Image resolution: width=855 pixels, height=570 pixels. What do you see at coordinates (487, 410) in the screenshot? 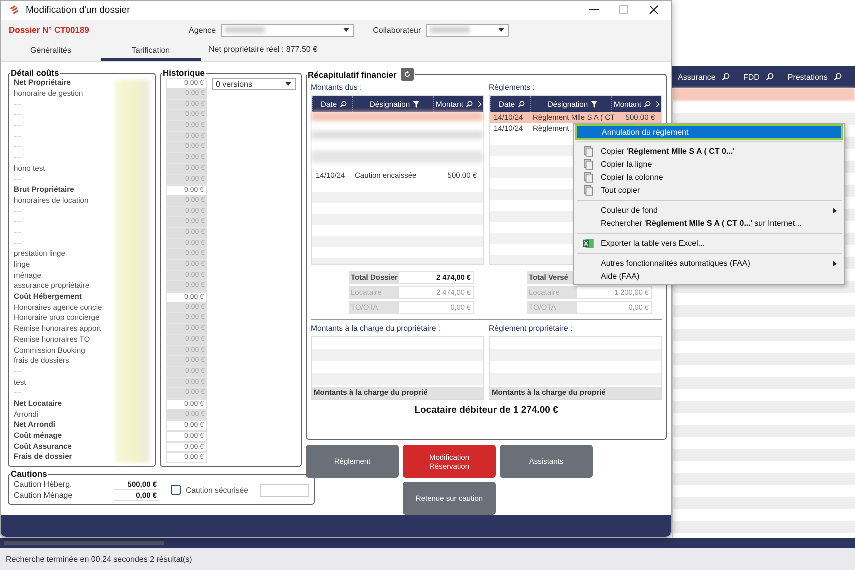
I see `balance-text: Locataire débiteur de 1 274.00 €` at bounding box center [487, 410].